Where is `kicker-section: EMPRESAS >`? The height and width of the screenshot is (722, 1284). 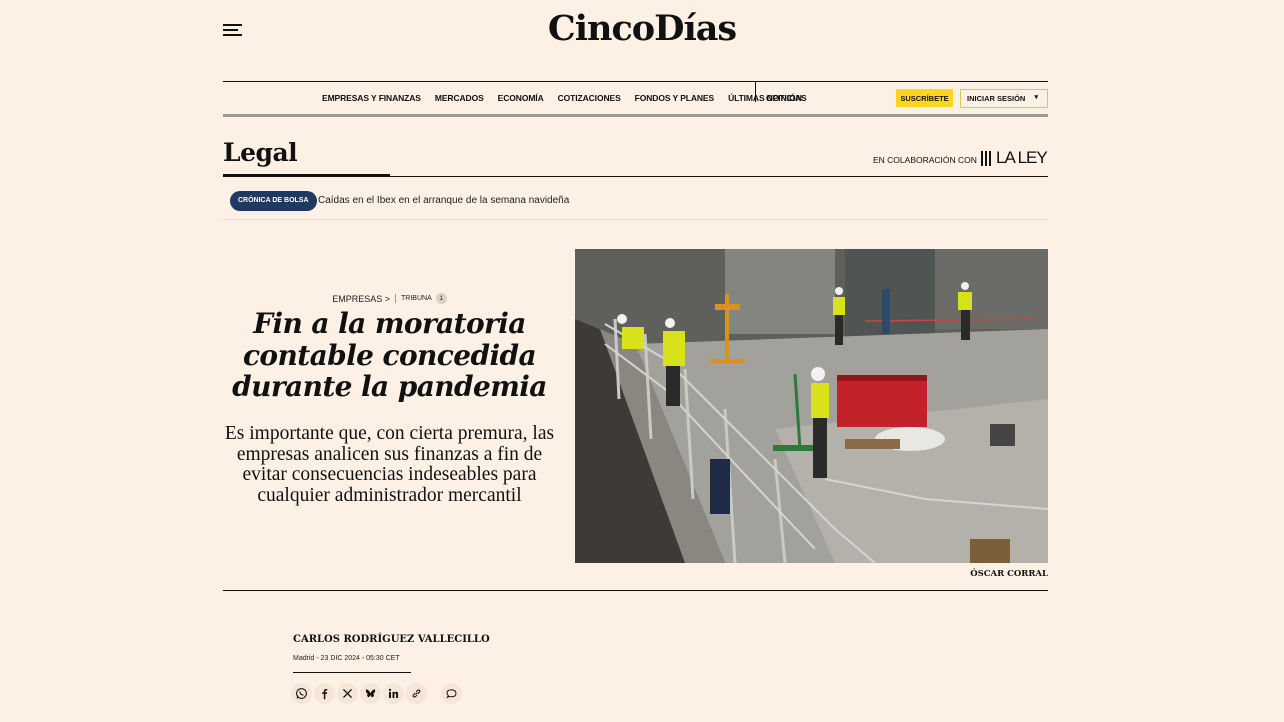 kicker-section: EMPRESAS > is located at coordinates (361, 299).